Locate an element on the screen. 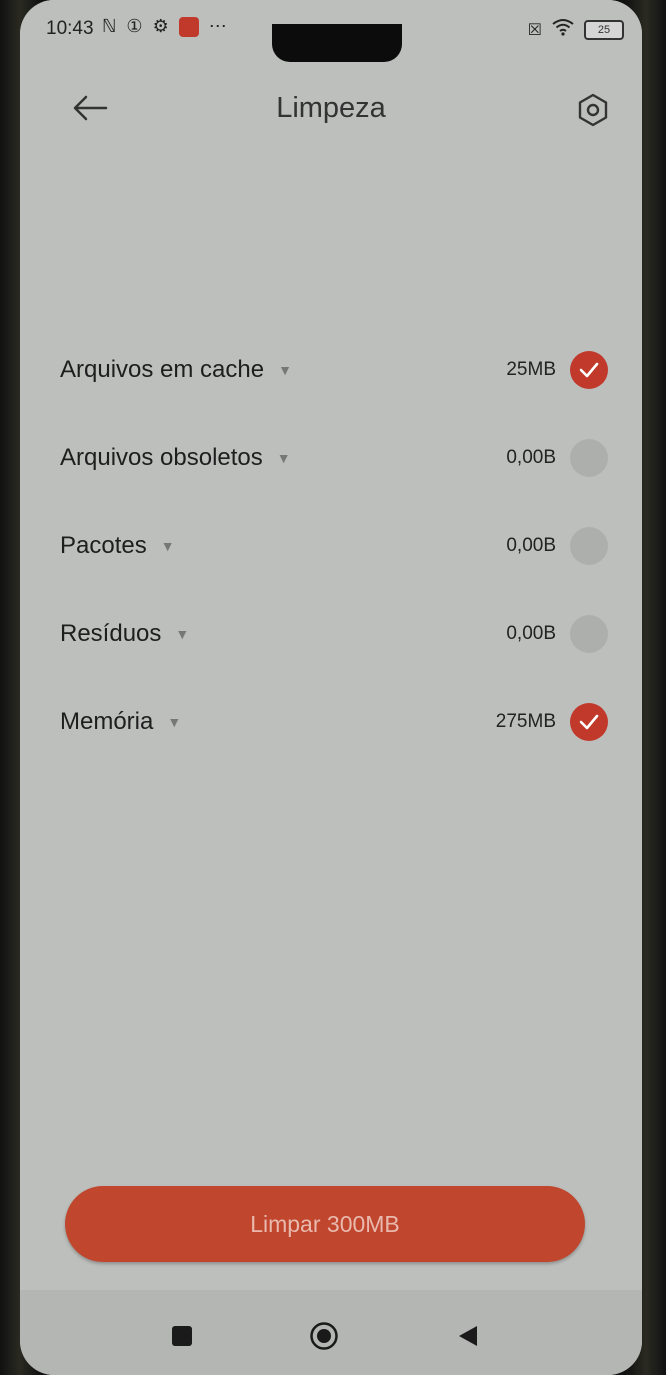  circle-icon is located at coordinates (324, 1336).